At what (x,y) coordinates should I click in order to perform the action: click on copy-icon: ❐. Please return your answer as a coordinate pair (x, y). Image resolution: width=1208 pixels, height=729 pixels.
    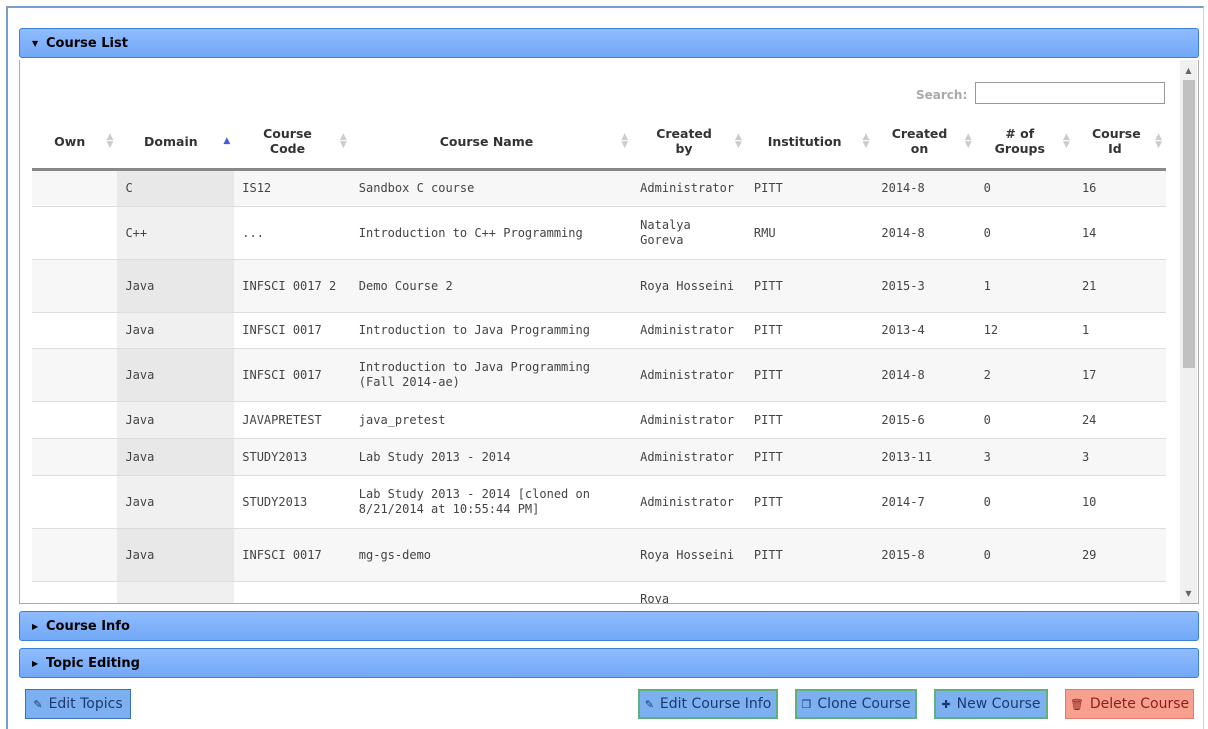
    Looking at the image, I should click on (806, 704).